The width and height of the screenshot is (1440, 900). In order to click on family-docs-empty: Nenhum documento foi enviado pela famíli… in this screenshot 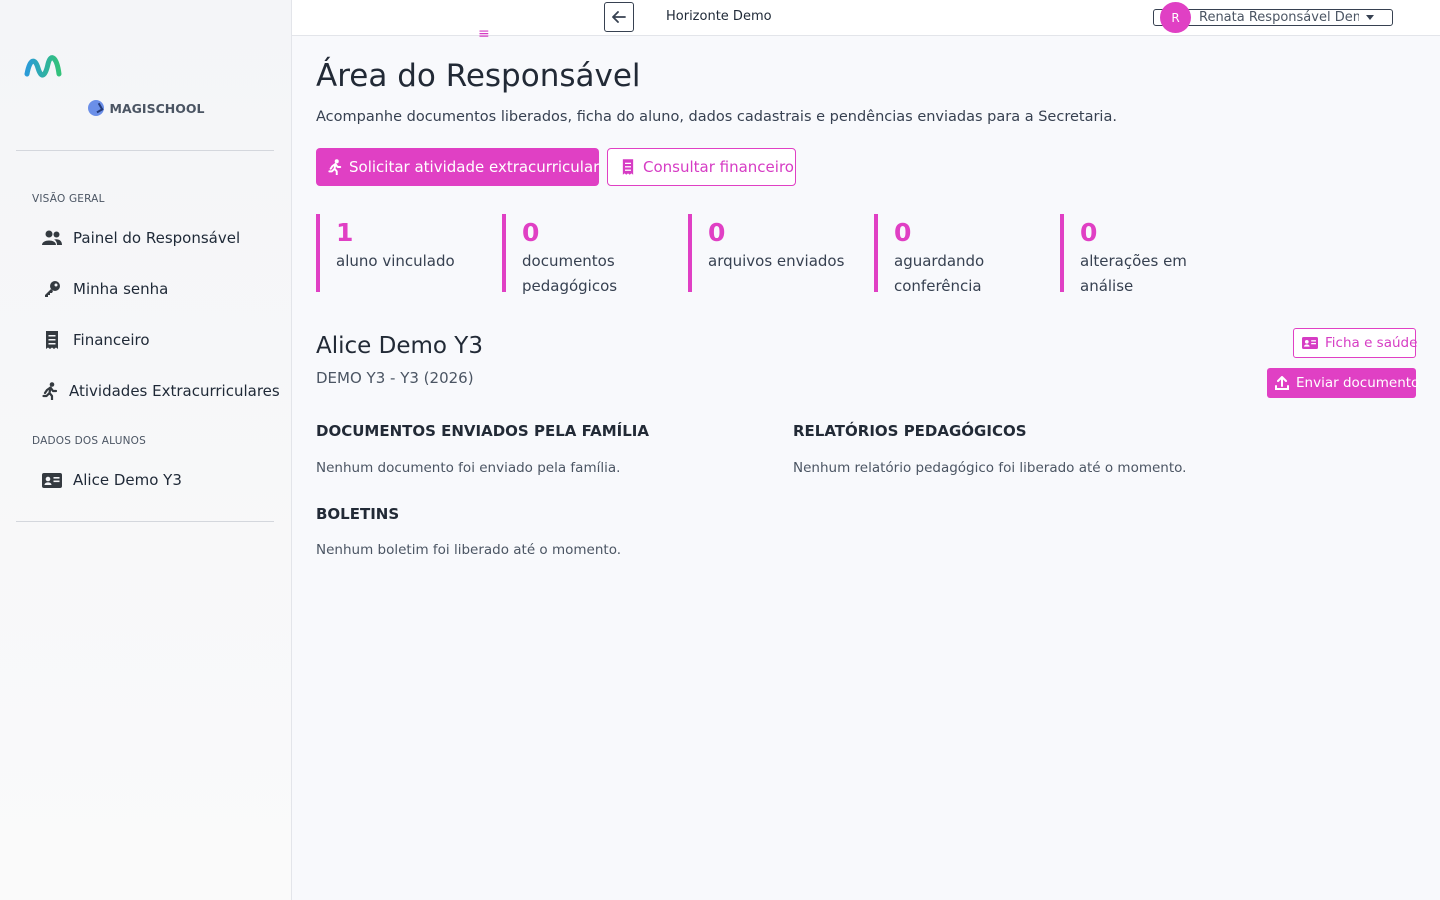, I will do `click(468, 468)`.